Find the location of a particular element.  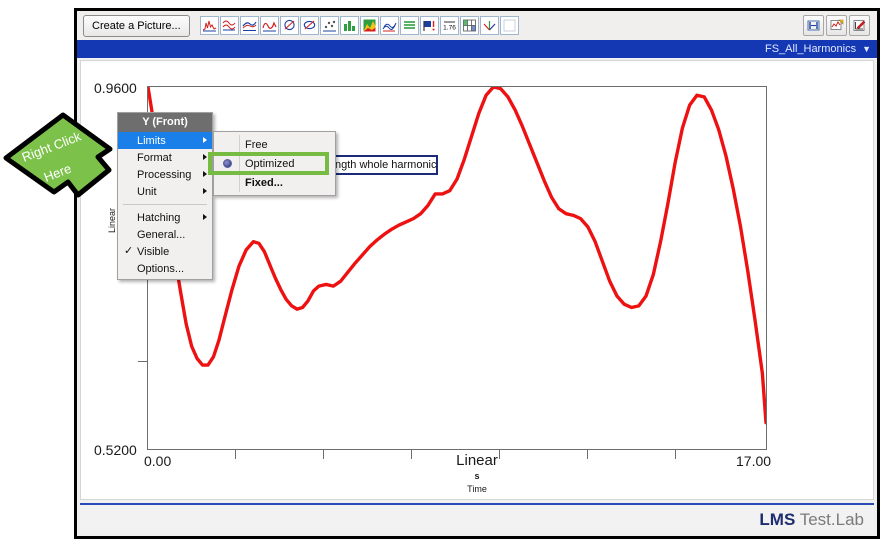

radio-selected-icon is located at coordinates (227, 163).